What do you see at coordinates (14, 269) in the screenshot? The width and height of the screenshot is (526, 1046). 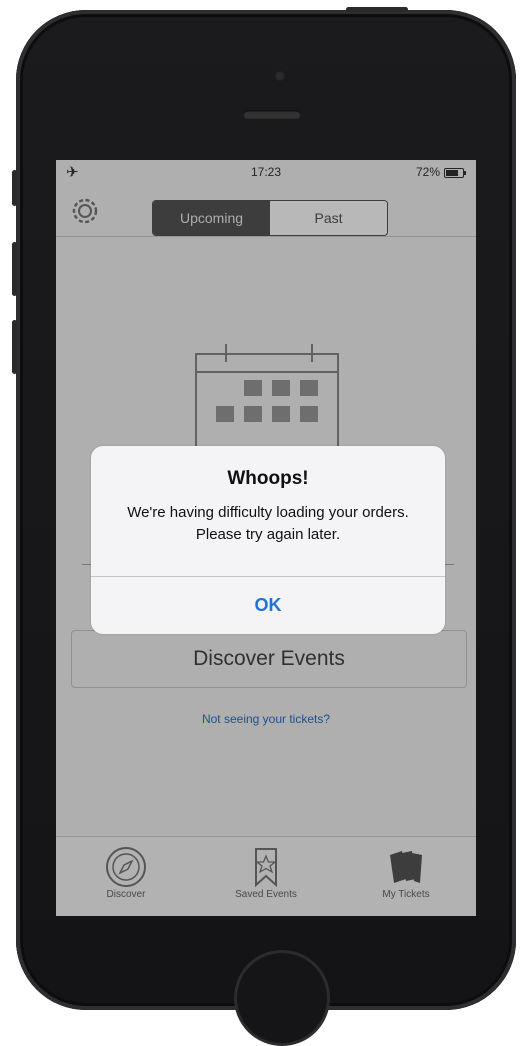 I see `volume-up-button` at bounding box center [14, 269].